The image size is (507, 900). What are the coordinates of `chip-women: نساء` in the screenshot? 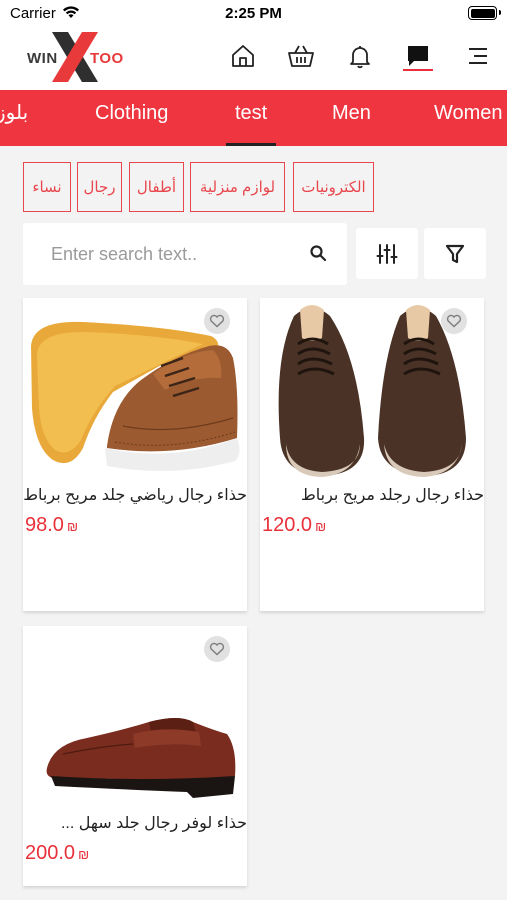 It's located at (47, 187).